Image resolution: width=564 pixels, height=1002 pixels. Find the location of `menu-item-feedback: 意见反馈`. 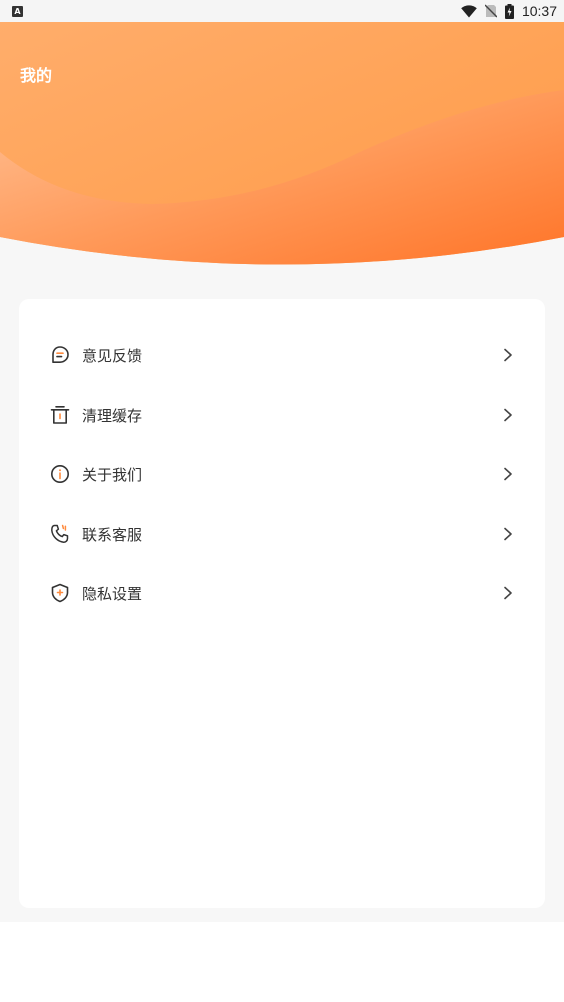

menu-item-feedback: 意见反馈 is located at coordinates (282, 355).